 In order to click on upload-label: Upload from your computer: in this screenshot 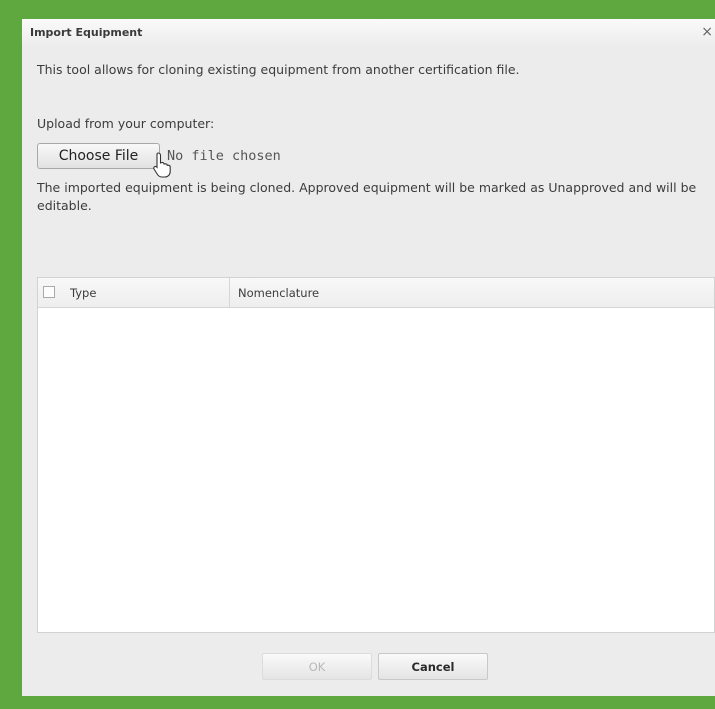, I will do `click(126, 123)`.